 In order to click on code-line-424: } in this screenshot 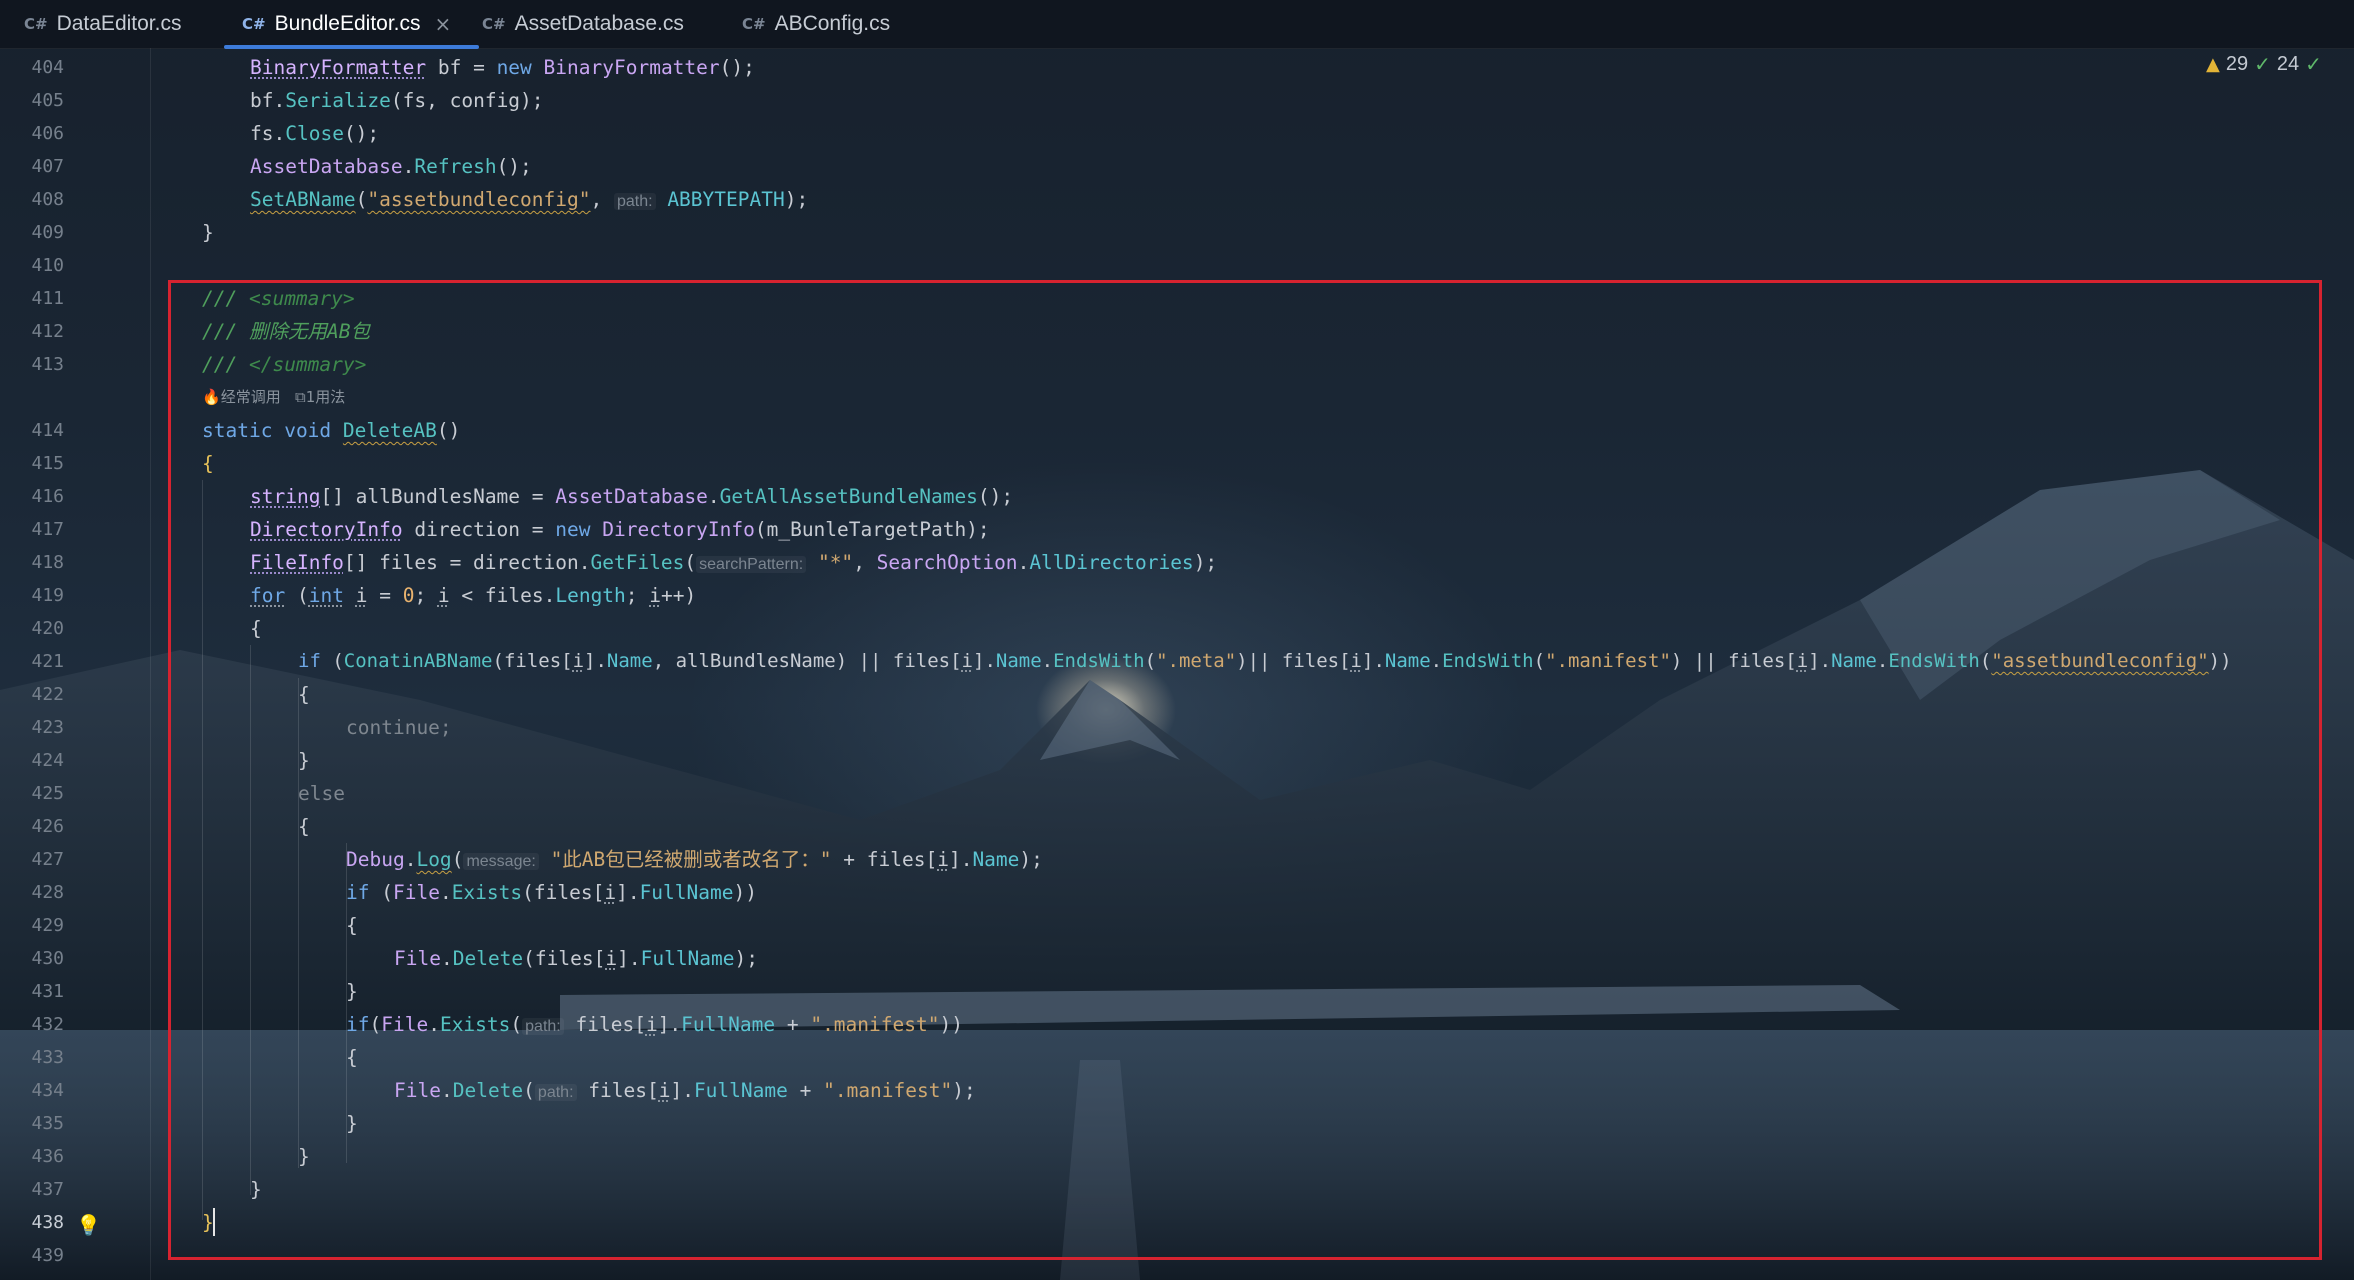, I will do `click(304, 760)`.